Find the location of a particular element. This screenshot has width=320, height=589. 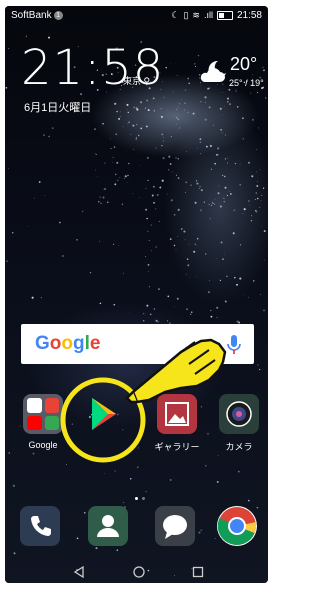

highlight-circle is located at coordinates (103, 420).